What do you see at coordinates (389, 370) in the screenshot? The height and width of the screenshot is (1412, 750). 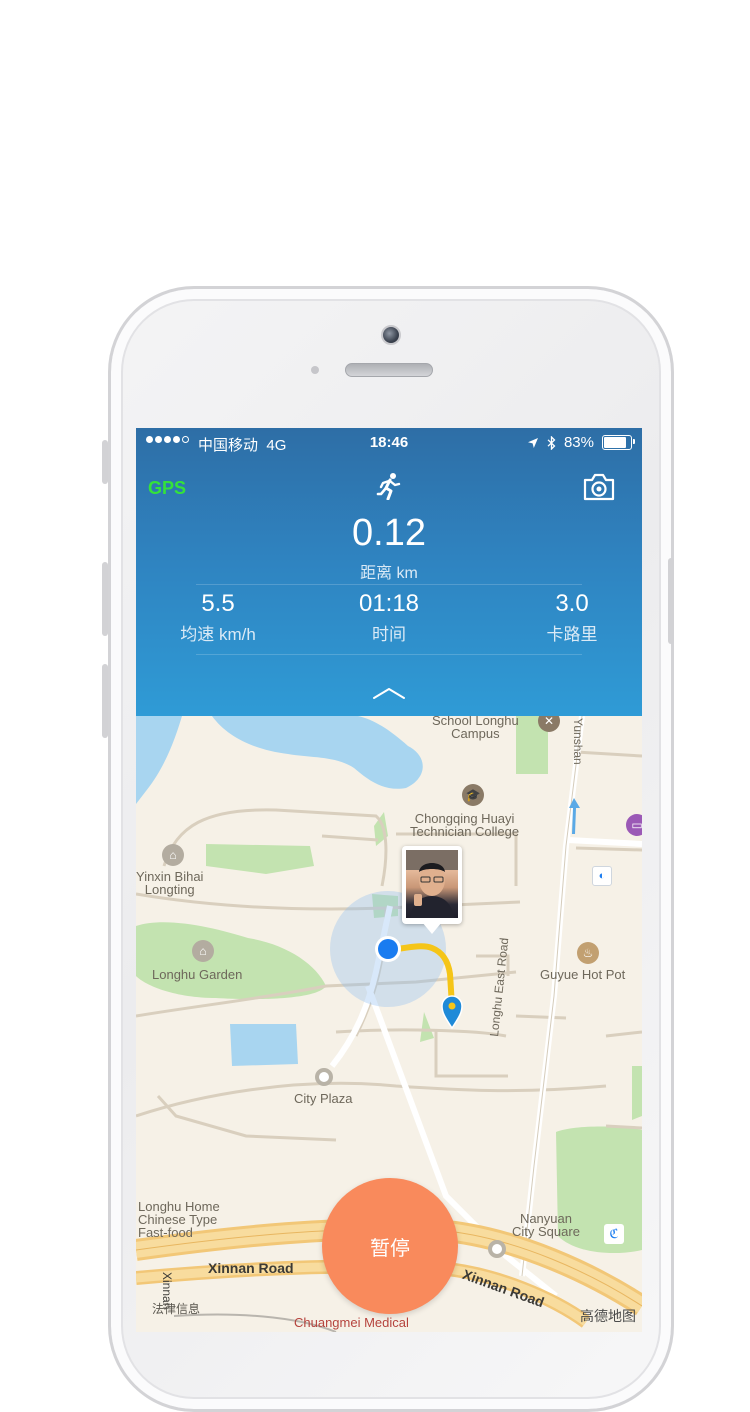 I see `earpiece-speaker` at bounding box center [389, 370].